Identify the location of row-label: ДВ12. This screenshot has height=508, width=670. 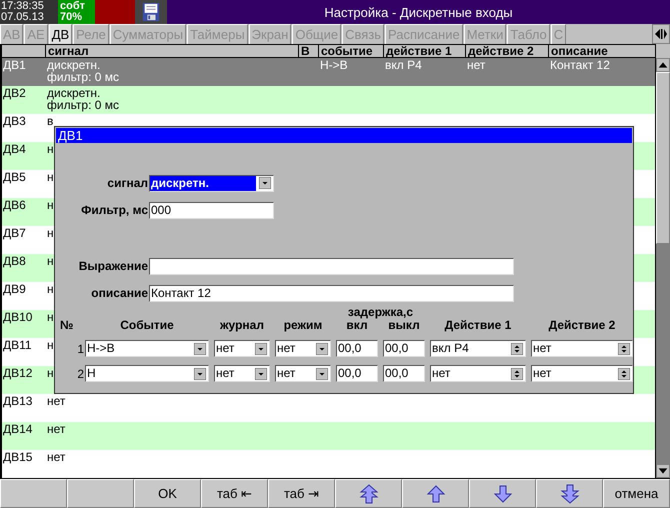
(17, 373).